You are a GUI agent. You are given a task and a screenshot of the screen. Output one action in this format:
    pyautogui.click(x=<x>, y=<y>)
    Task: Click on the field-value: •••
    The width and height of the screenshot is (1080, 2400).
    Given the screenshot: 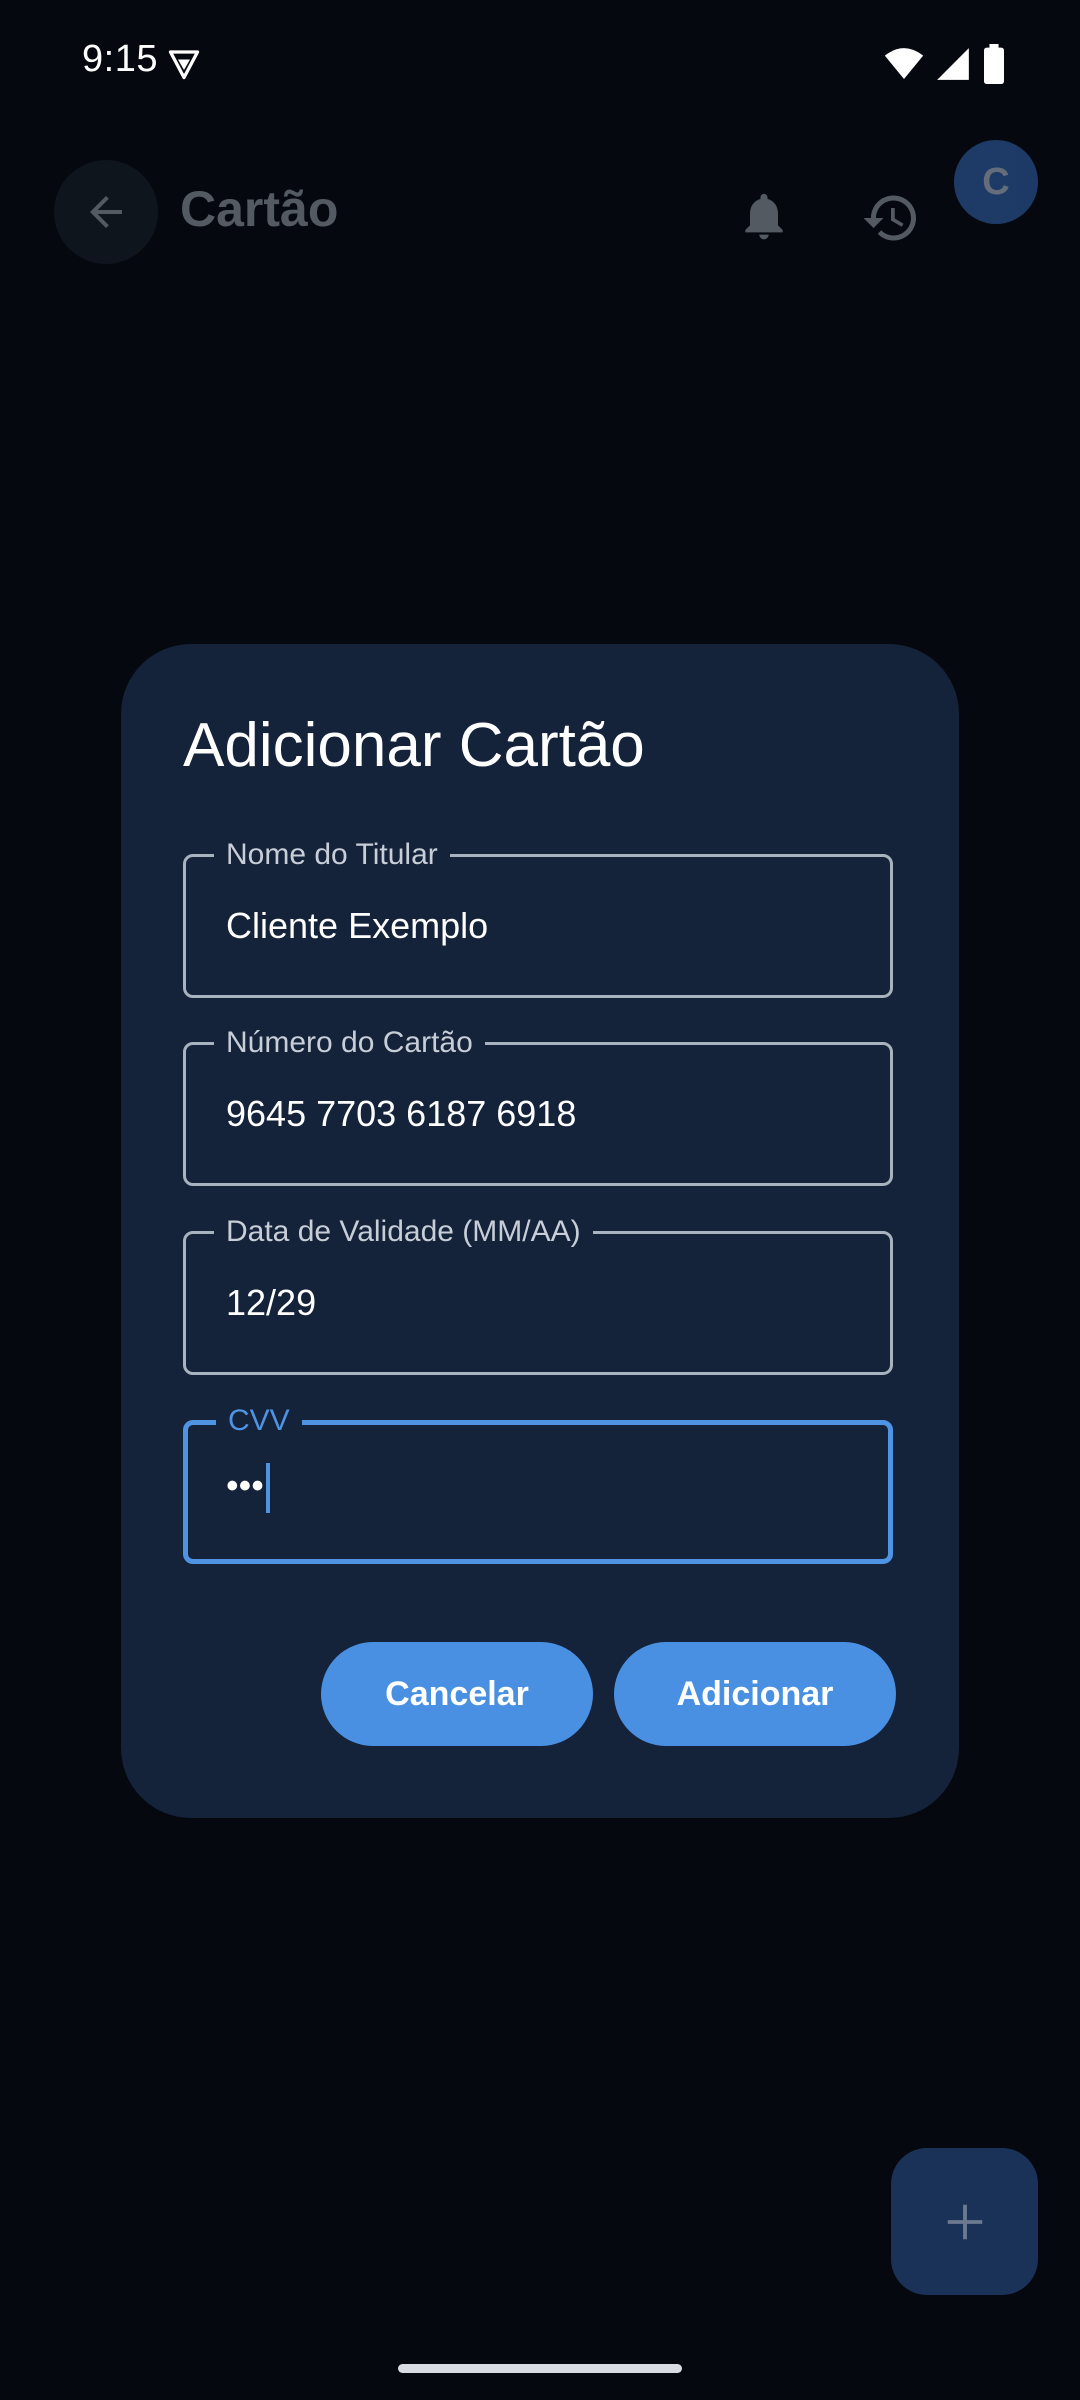 What is the action you would take?
    pyautogui.click(x=248, y=1488)
    